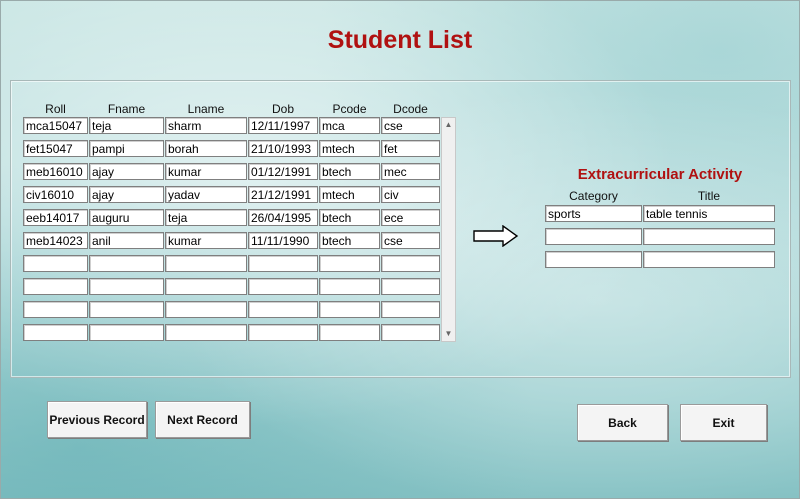 Image resolution: width=800 pixels, height=499 pixels. I want to click on table-cell-dob: 11/11/1990, so click(283, 240).